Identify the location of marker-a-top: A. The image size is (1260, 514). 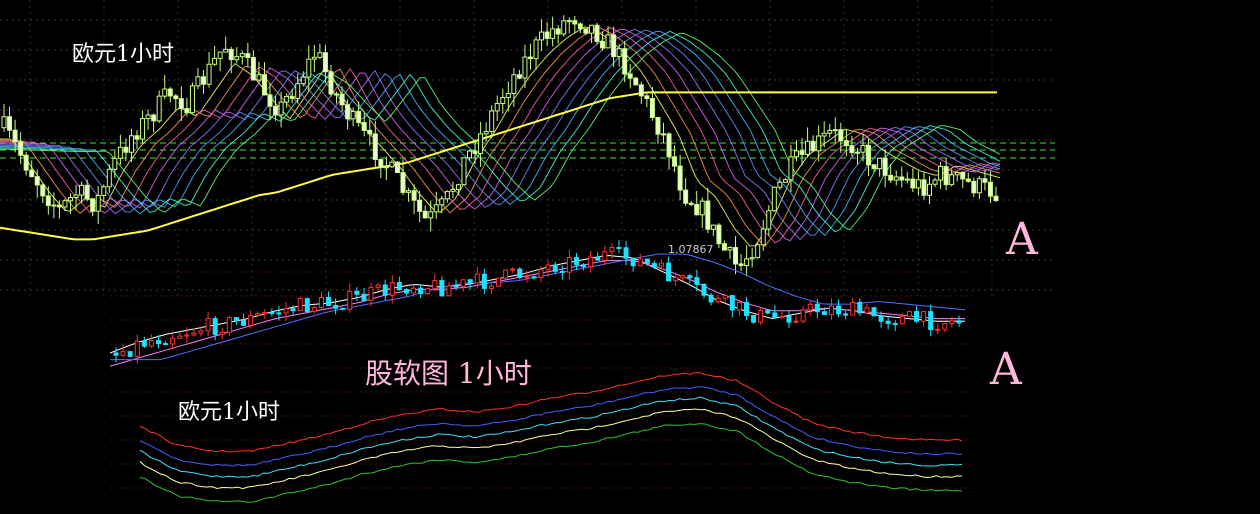
(1022, 239).